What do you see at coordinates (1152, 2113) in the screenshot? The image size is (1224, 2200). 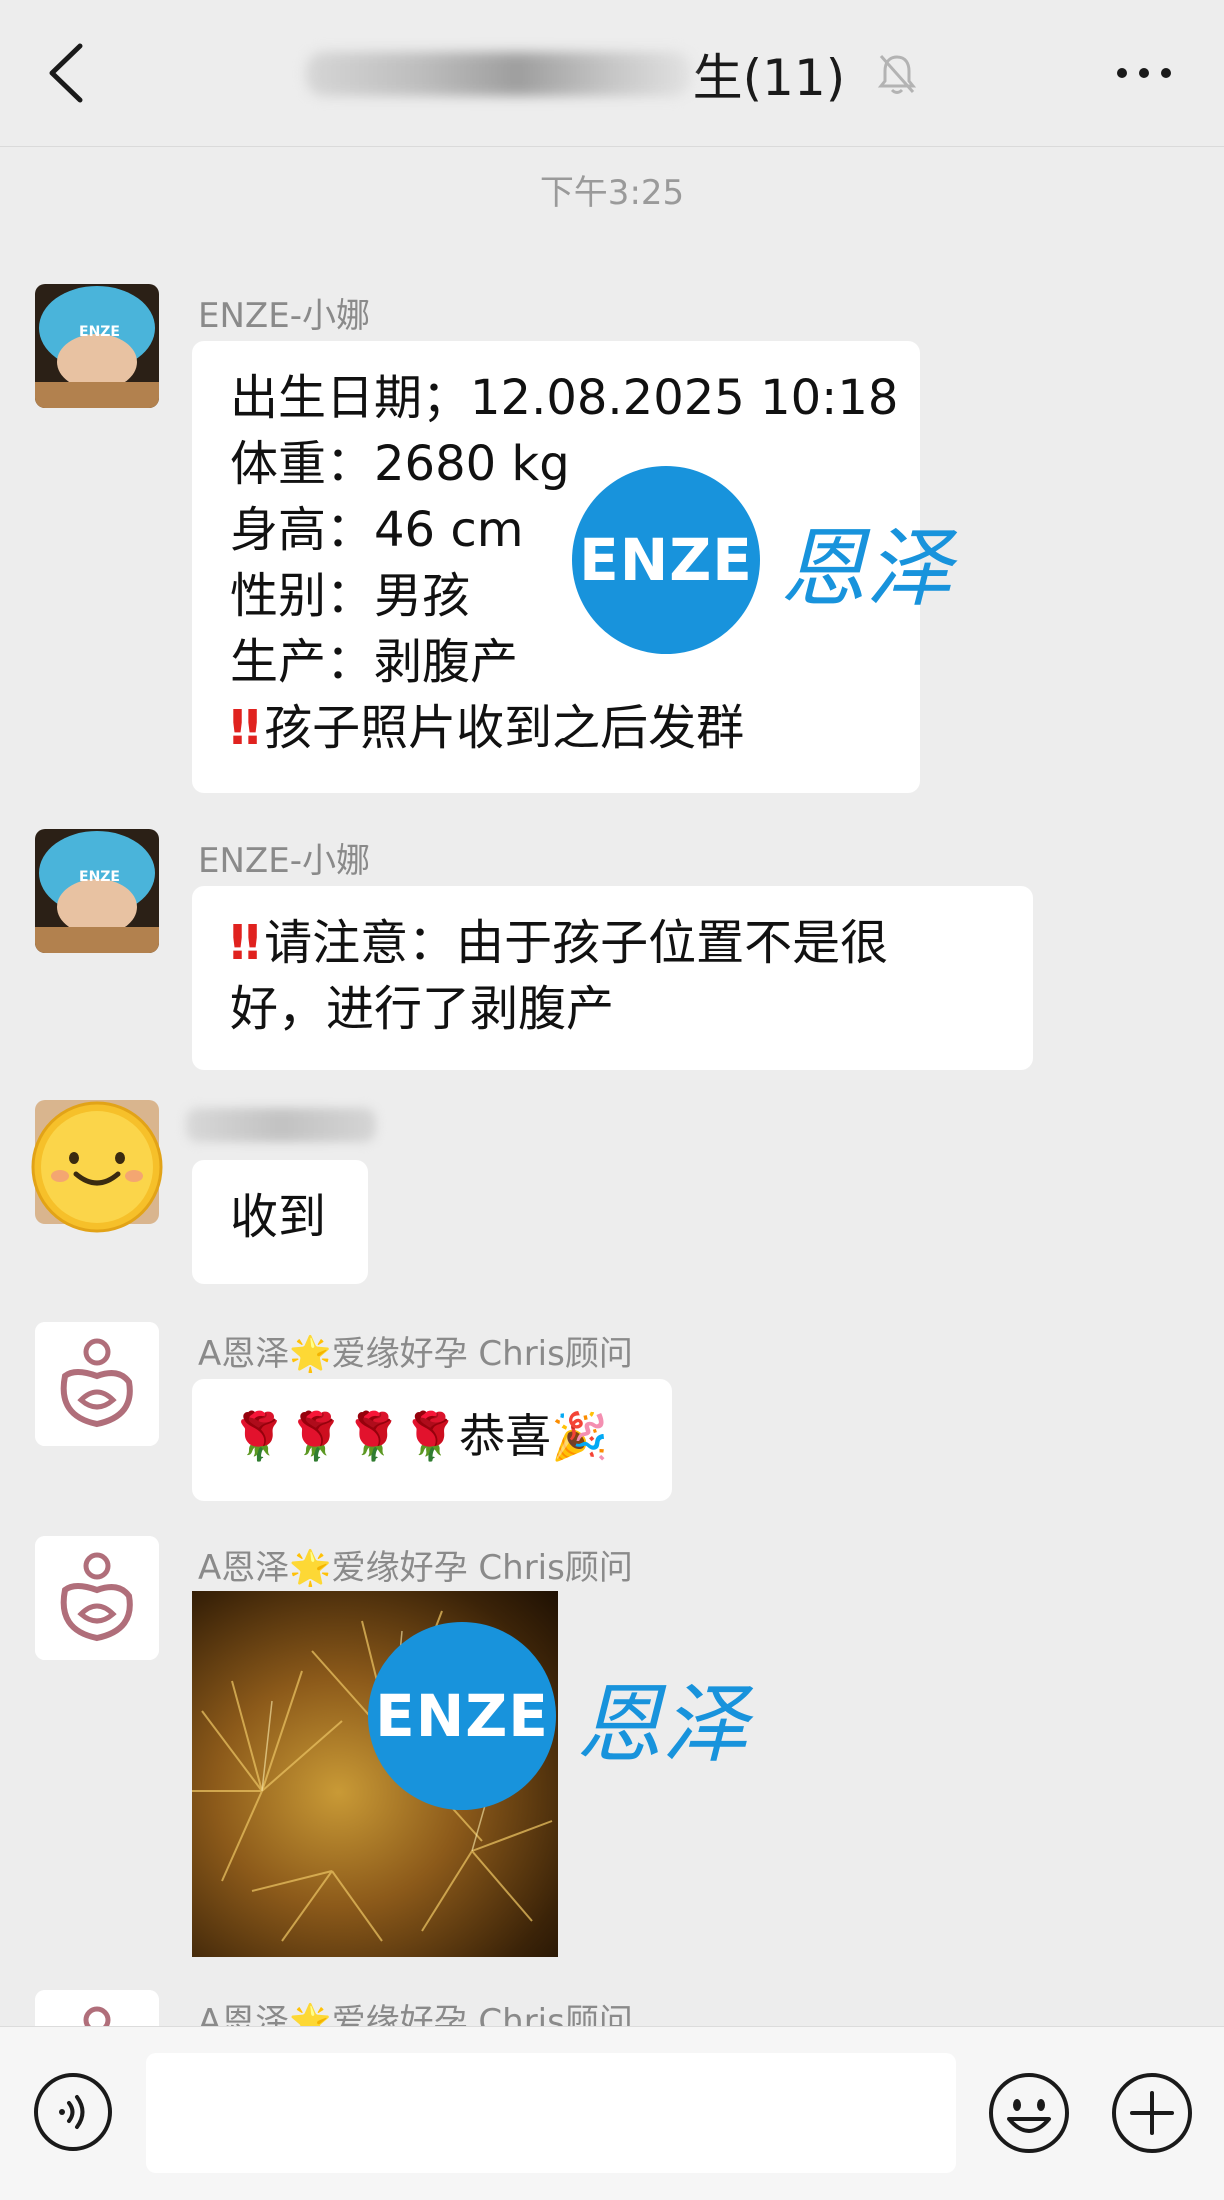 I see `plus-circle-icon` at bounding box center [1152, 2113].